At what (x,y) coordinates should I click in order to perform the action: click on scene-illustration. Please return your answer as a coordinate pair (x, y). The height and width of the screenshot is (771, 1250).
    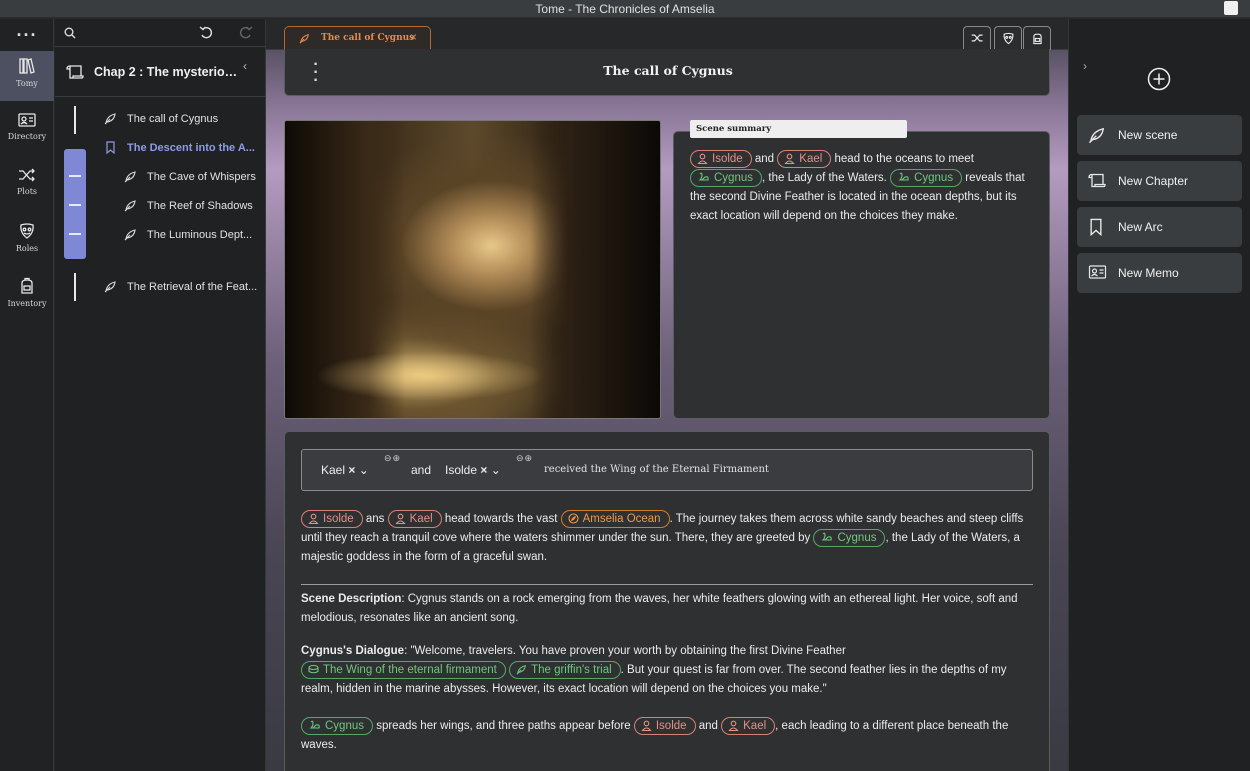
    Looking at the image, I should click on (472, 269).